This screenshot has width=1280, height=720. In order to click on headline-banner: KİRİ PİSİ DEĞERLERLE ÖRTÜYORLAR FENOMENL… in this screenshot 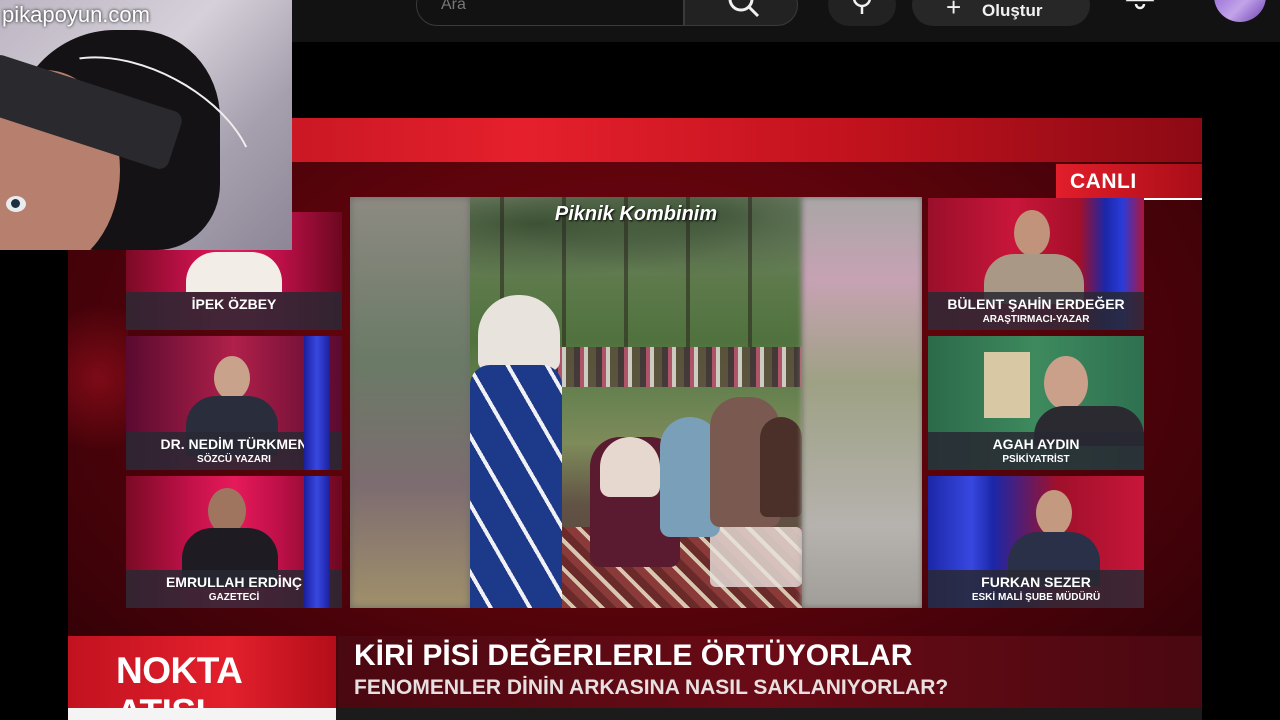, I will do `click(770, 672)`.